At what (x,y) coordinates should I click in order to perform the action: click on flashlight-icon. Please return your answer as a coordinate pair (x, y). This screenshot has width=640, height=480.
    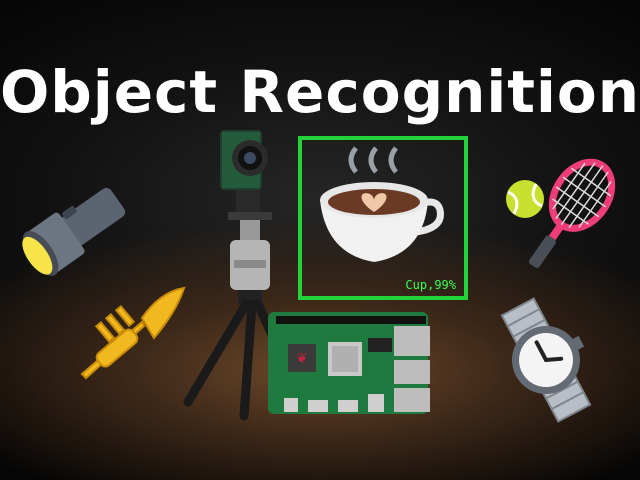
    Looking at the image, I should click on (74, 231).